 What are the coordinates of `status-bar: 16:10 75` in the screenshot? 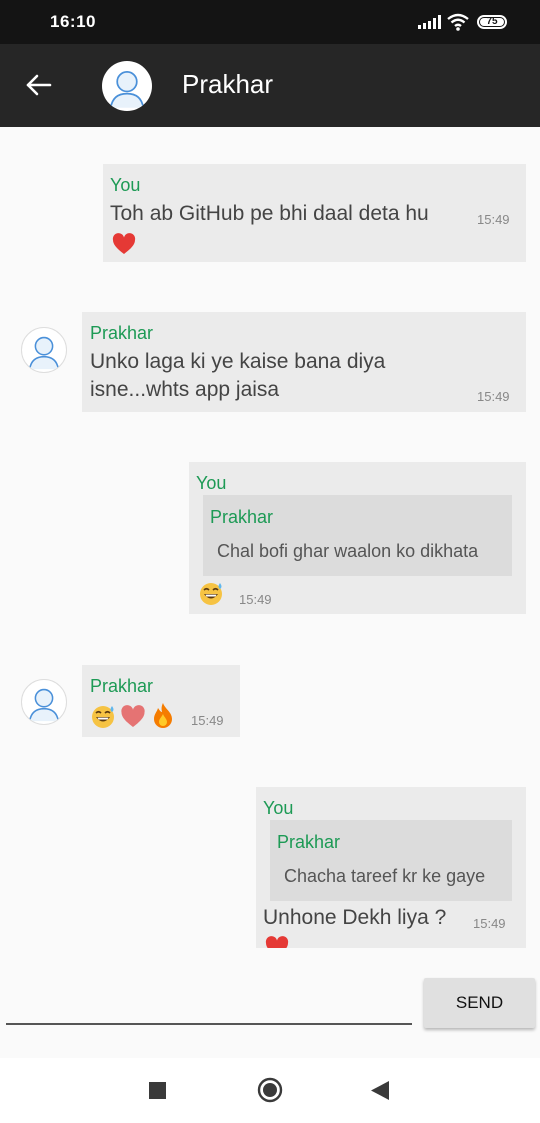 It's located at (270, 22).